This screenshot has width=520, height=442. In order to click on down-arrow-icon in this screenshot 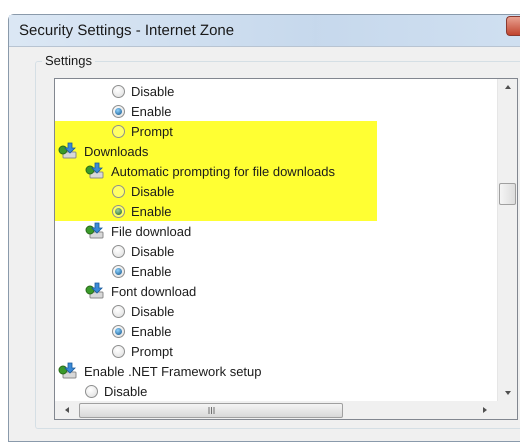, I will do `click(508, 393)`.